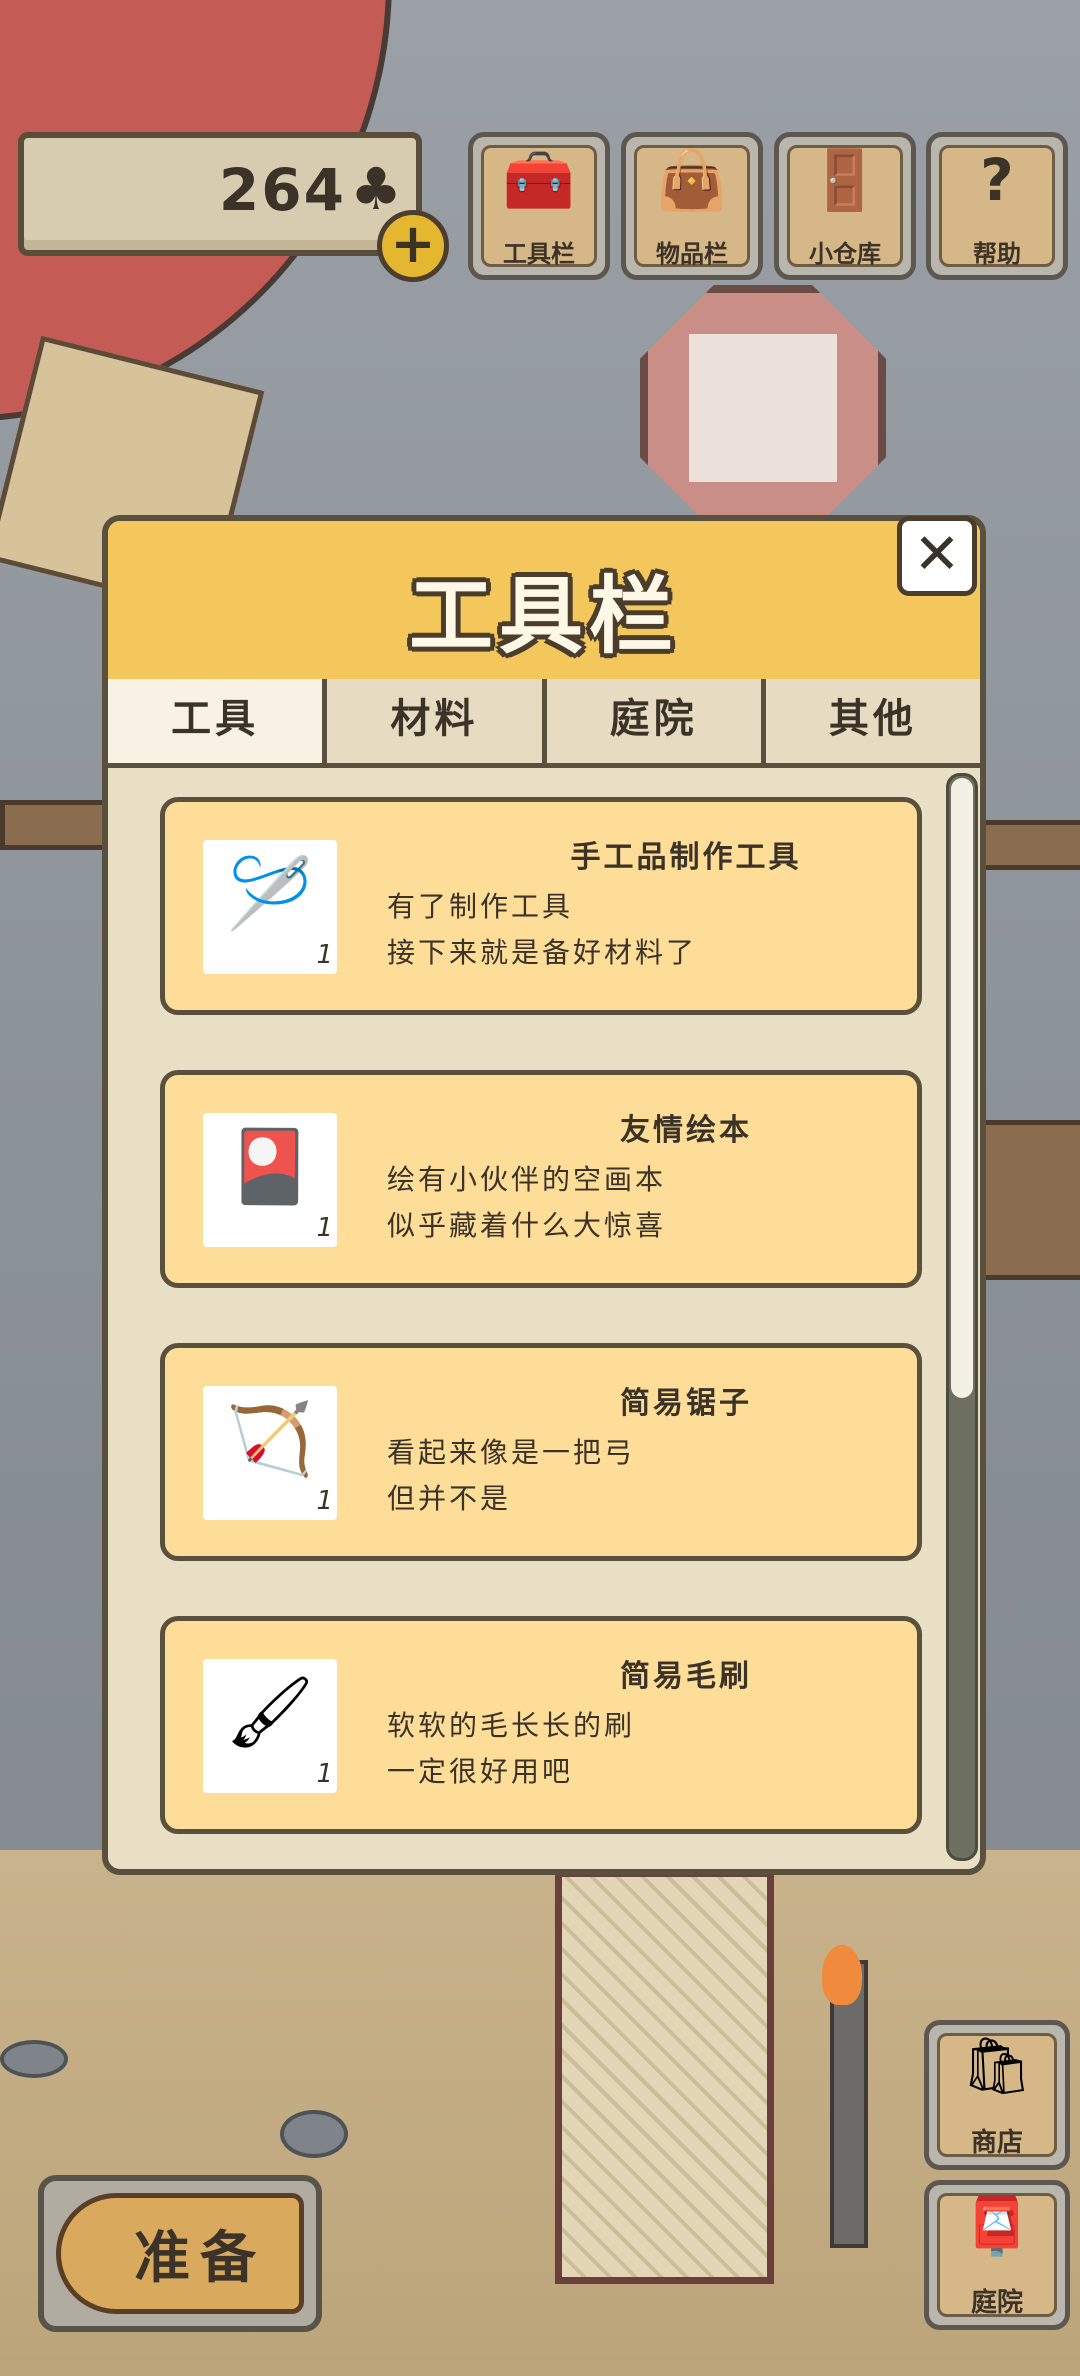  Describe the element at coordinates (842, 1975) in the screenshot. I see `flame-icon` at that location.